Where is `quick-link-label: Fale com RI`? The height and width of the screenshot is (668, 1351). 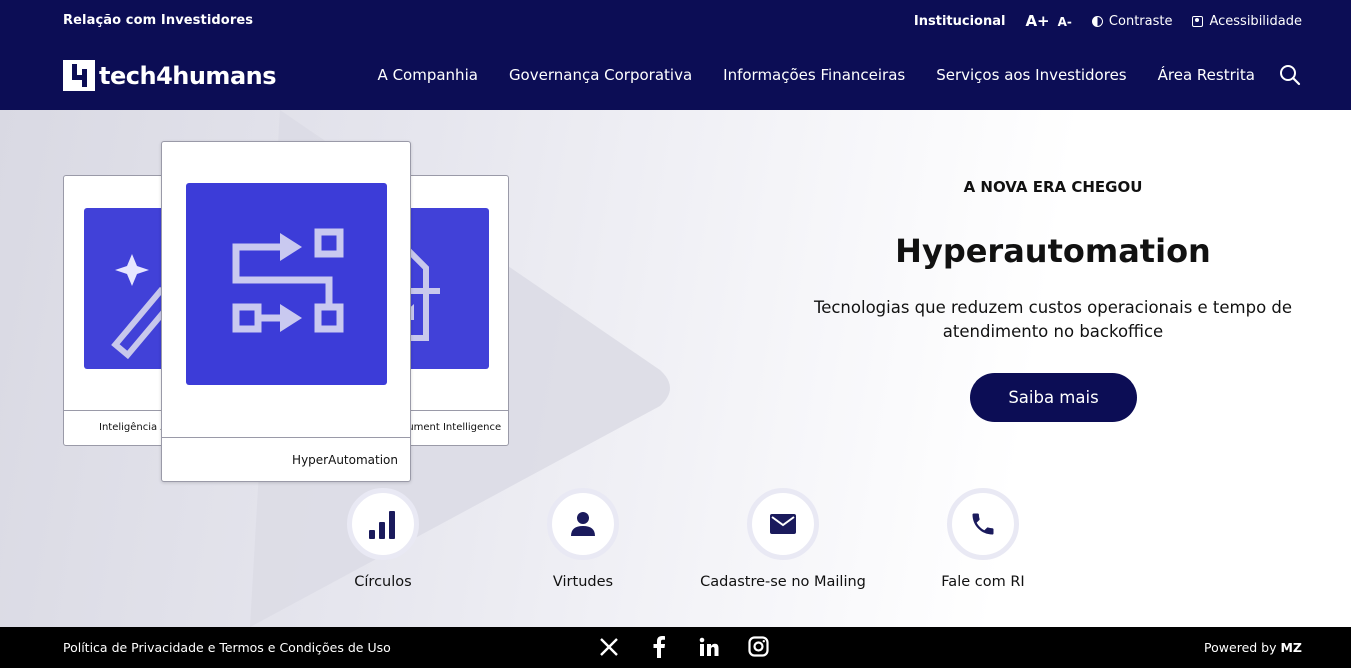
quick-link-label: Fale com RI is located at coordinates (983, 582).